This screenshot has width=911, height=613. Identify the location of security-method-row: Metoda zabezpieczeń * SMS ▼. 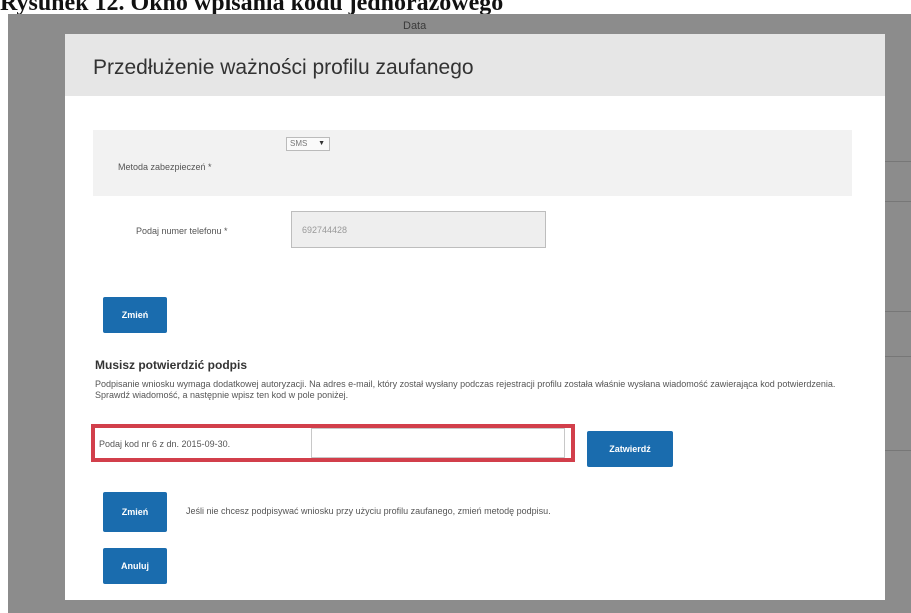
(472, 163).